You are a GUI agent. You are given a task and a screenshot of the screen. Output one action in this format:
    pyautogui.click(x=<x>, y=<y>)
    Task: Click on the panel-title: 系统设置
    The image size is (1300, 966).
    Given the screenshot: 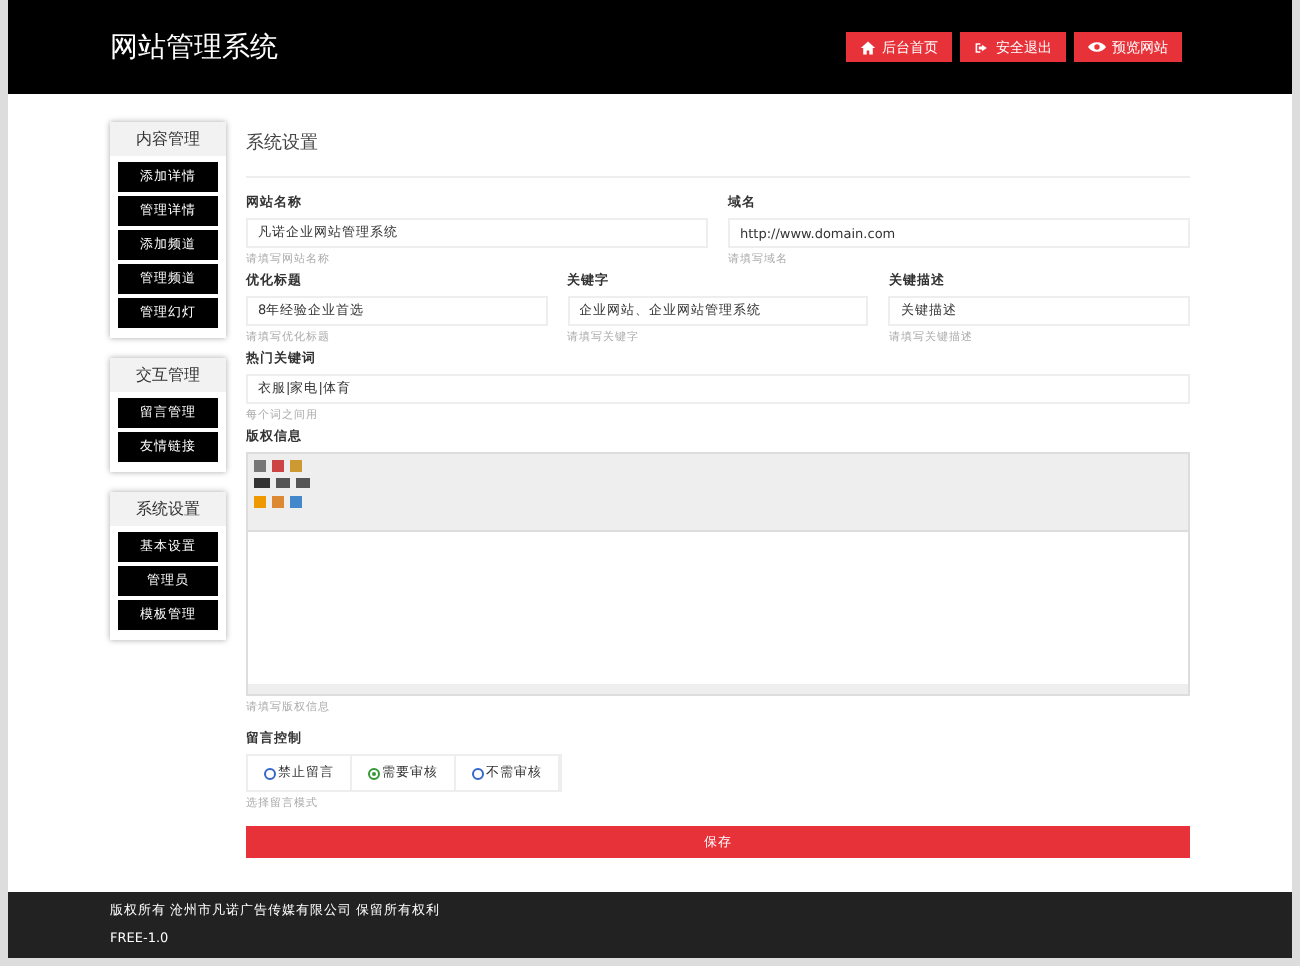 What is the action you would take?
    pyautogui.click(x=168, y=509)
    